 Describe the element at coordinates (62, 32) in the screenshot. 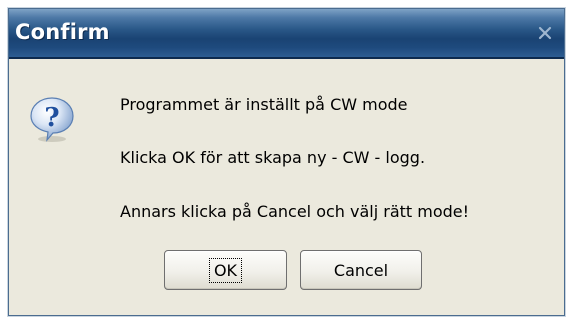

I see `dialog-title: Confirm` at that location.